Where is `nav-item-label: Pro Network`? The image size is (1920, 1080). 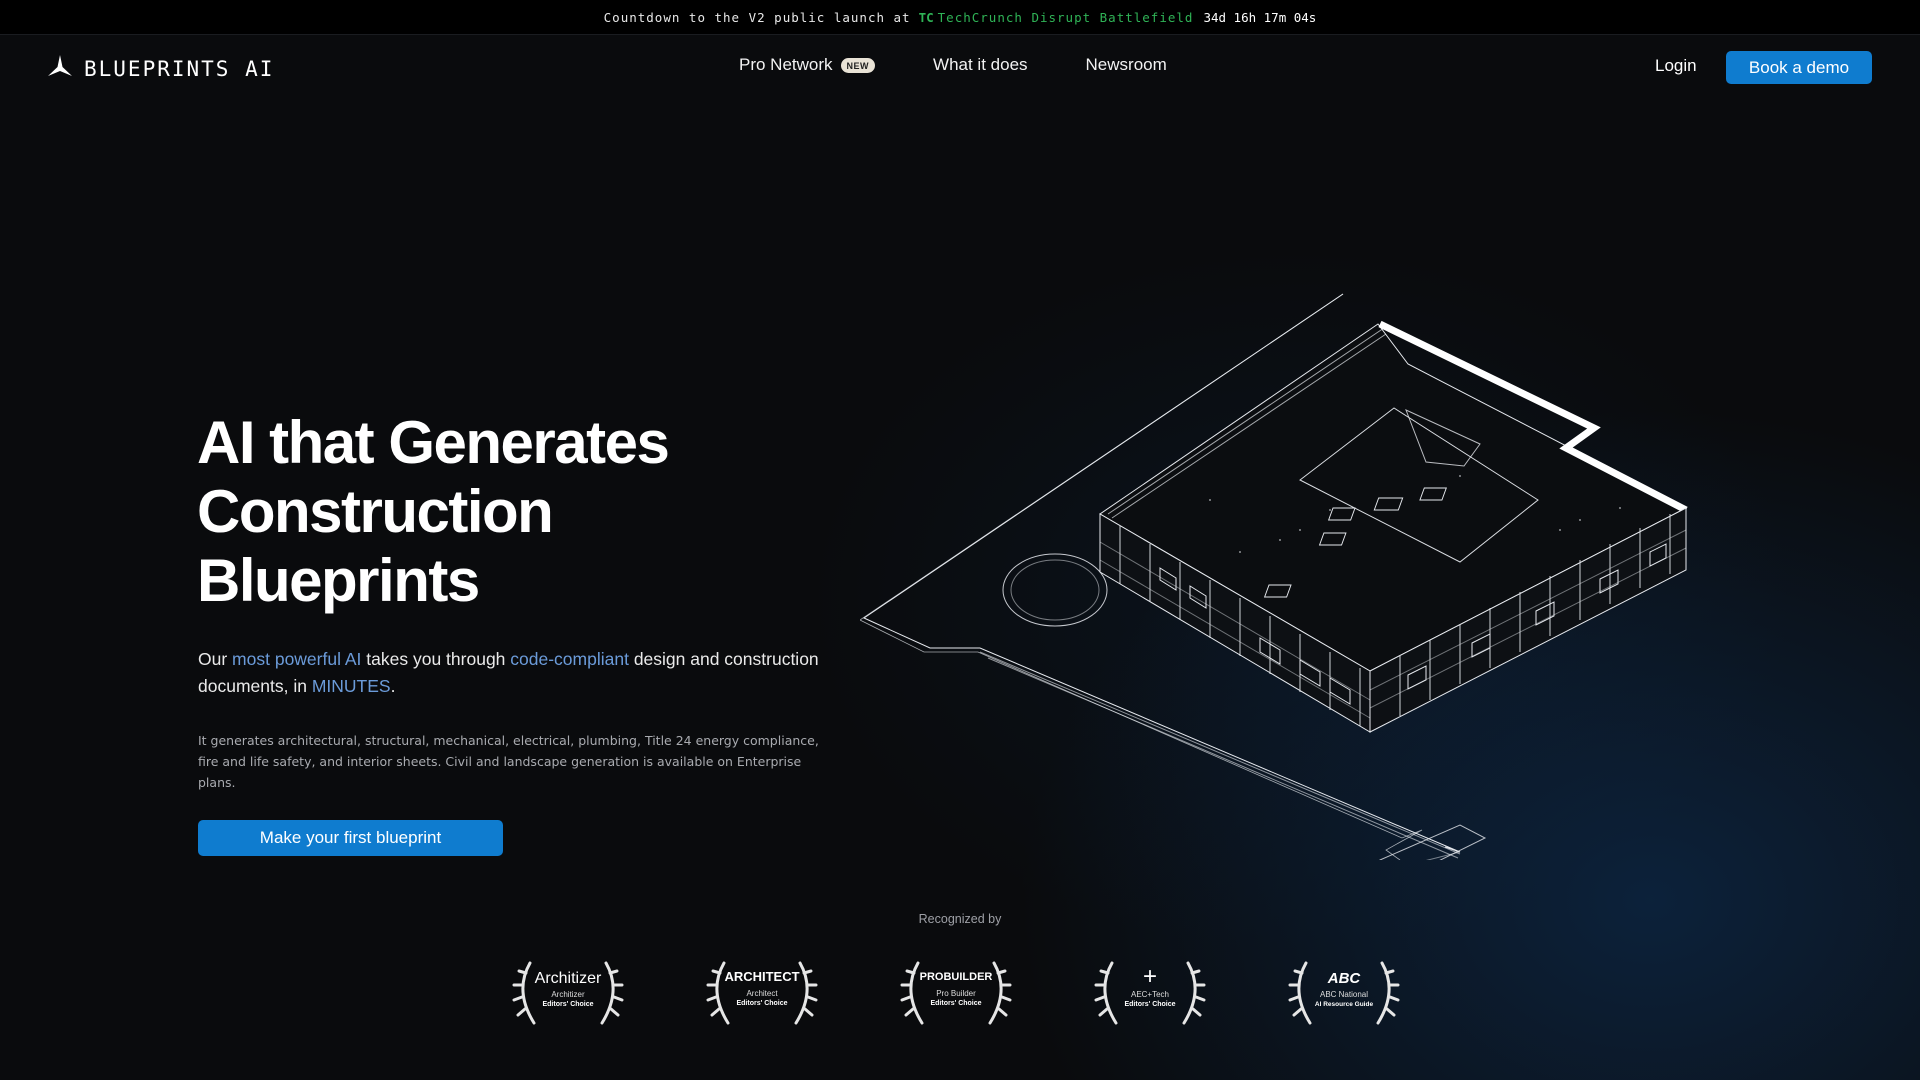 nav-item-label: Pro Network is located at coordinates (786, 64).